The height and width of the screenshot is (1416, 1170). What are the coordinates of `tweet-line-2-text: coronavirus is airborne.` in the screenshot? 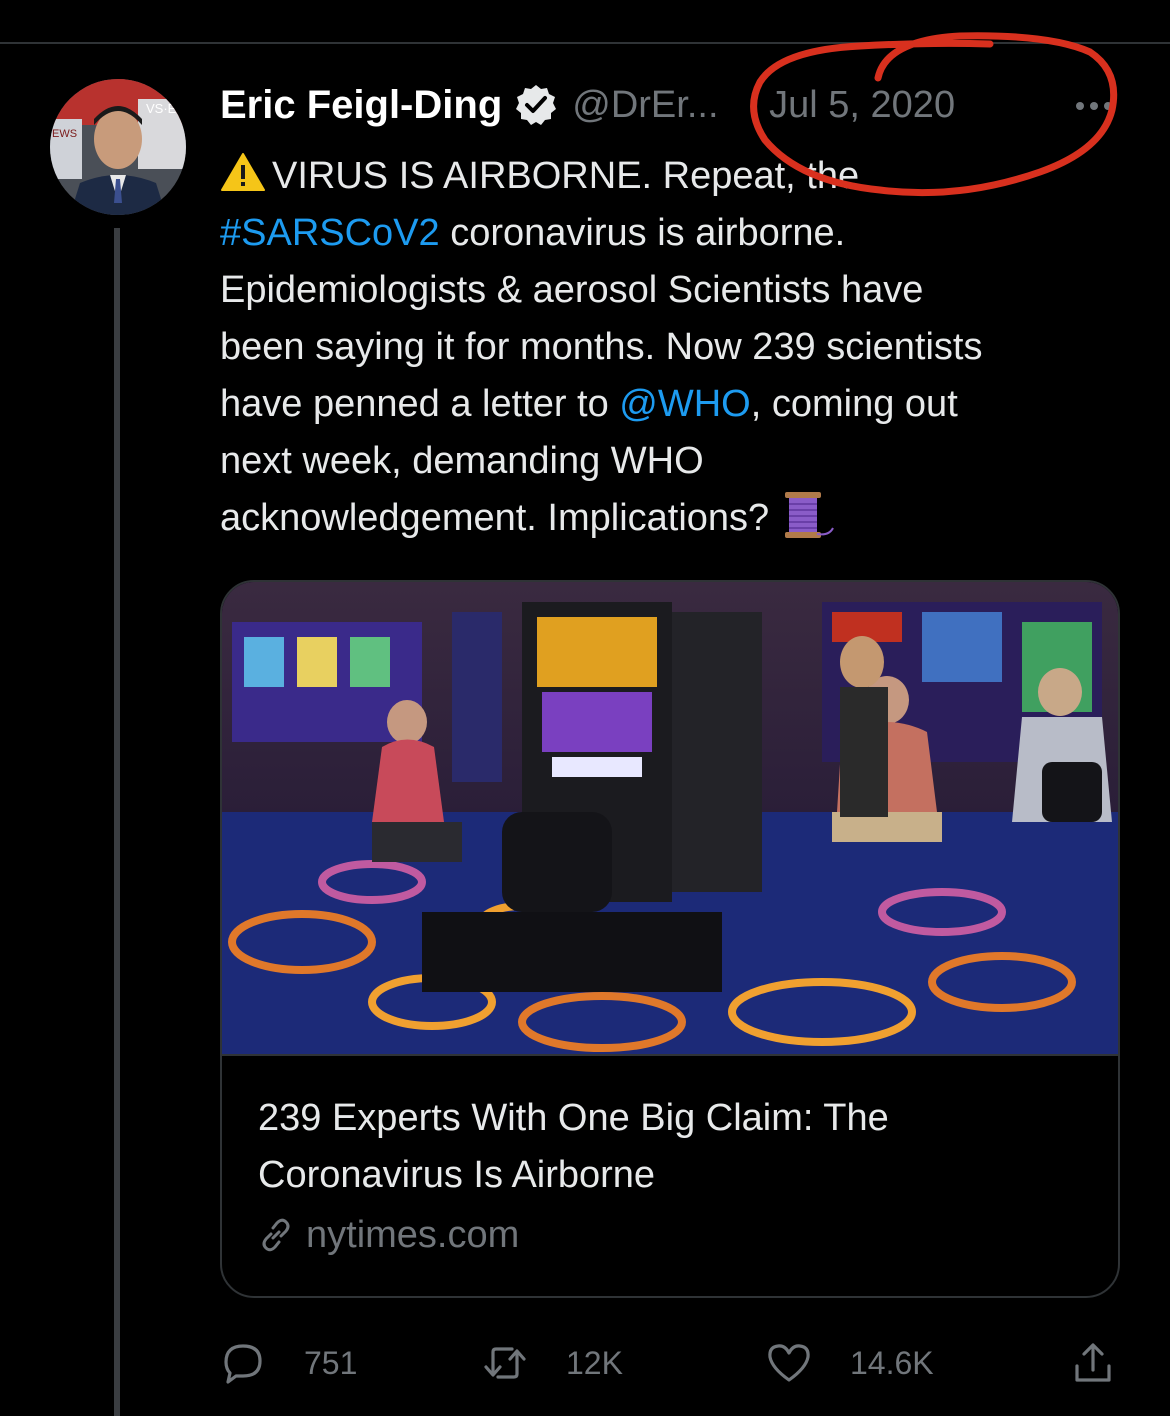 It's located at (642, 233).